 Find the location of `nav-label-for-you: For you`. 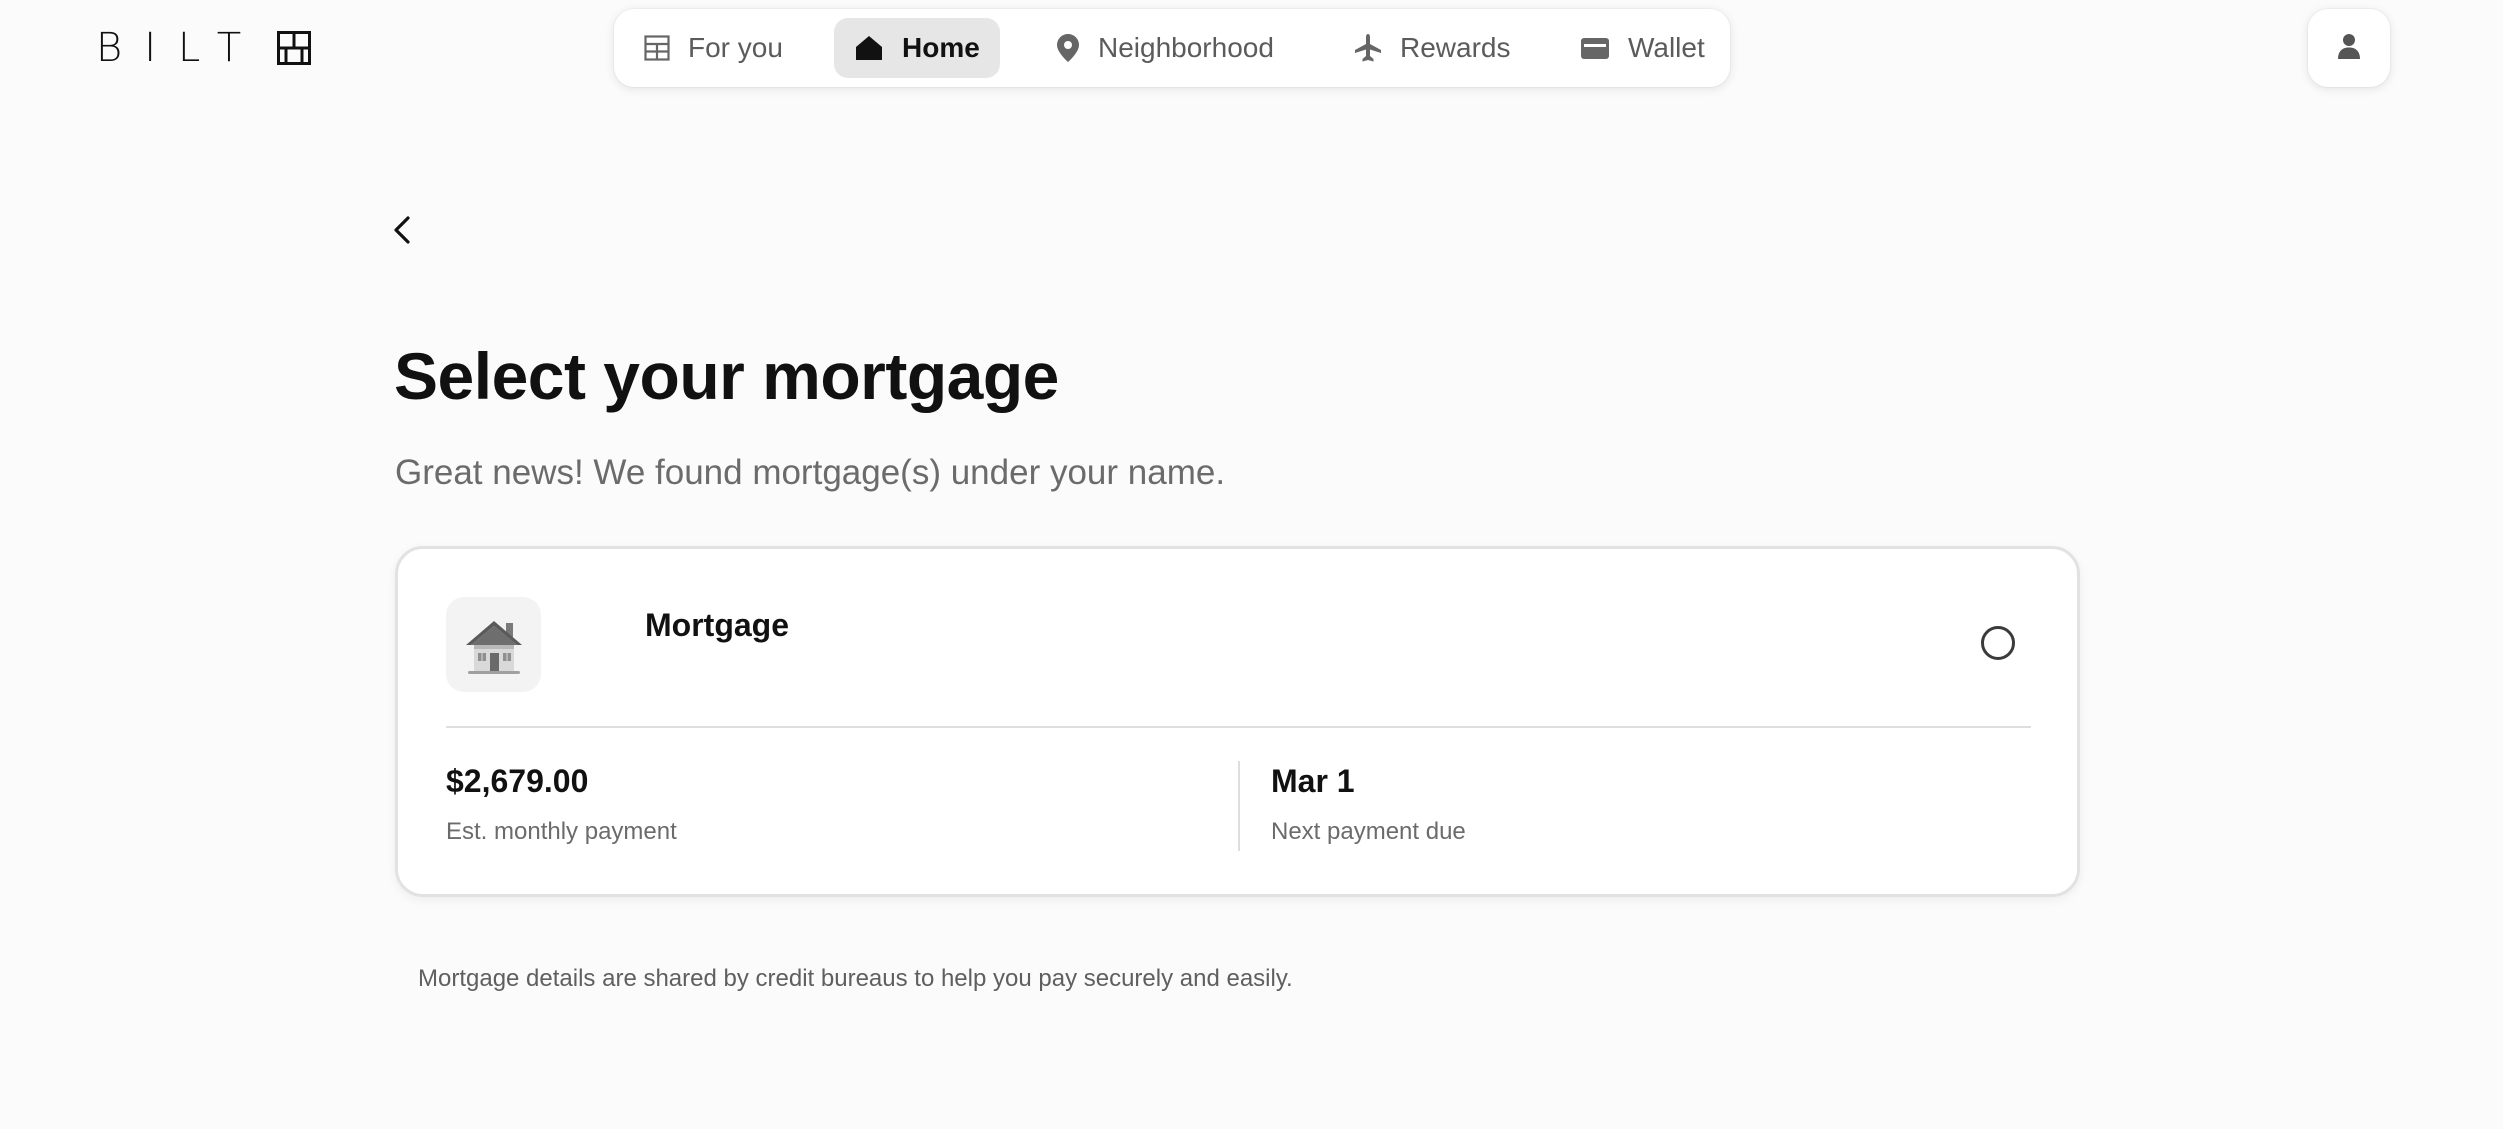

nav-label-for-you: For you is located at coordinates (735, 47).